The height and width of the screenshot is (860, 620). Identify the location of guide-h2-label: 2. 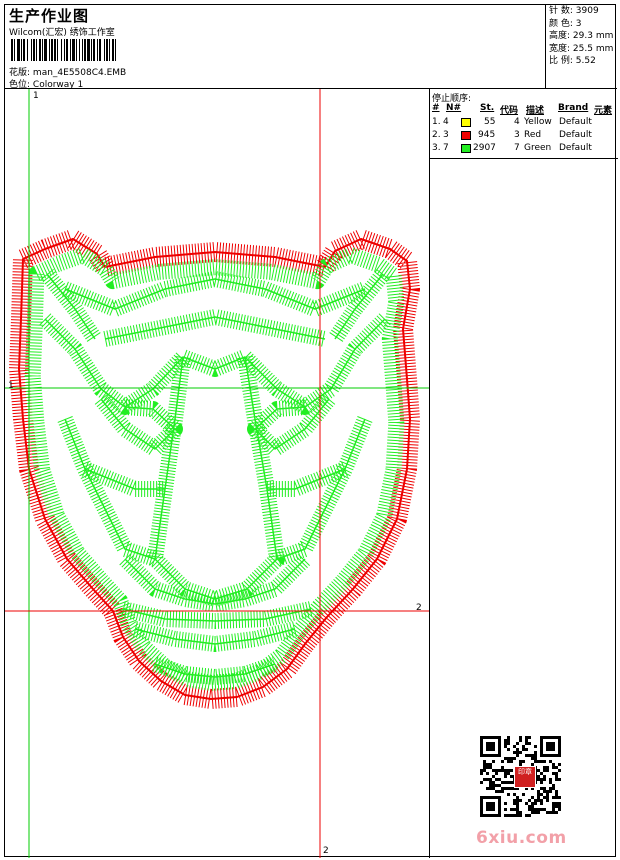
(419, 608).